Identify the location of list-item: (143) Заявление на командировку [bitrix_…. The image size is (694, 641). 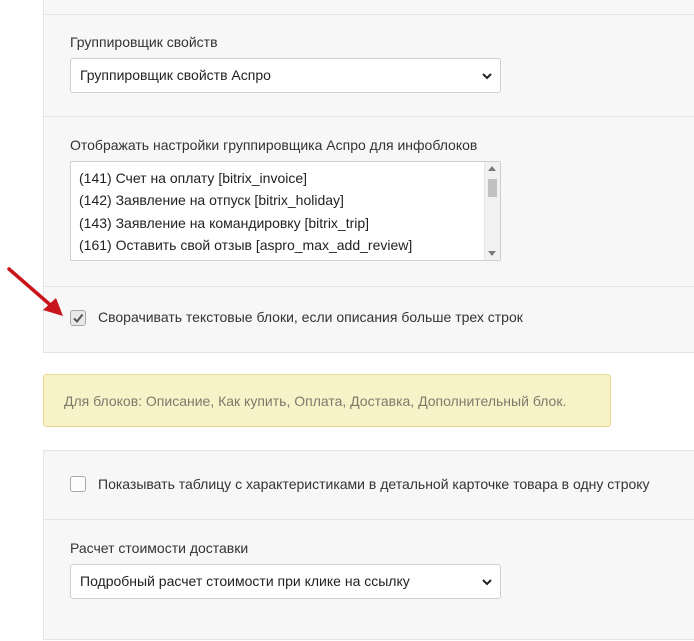
(224, 223).